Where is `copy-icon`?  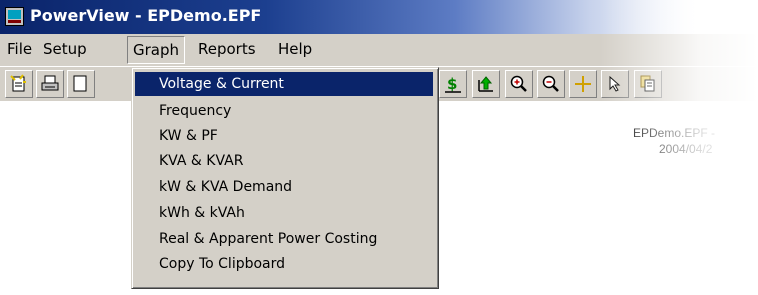 copy-icon is located at coordinates (647, 83).